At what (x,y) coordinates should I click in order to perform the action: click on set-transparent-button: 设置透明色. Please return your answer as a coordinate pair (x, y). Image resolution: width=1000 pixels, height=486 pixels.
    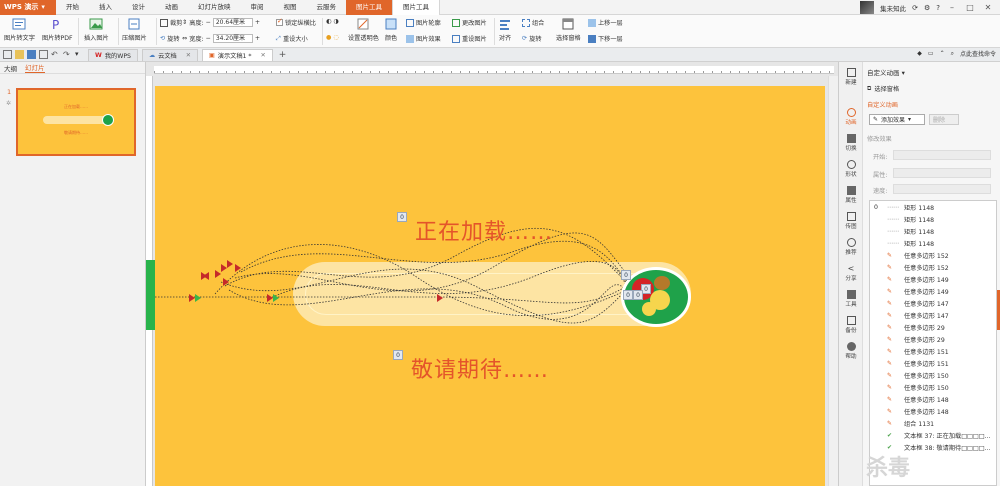
    Looking at the image, I should click on (363, 29).